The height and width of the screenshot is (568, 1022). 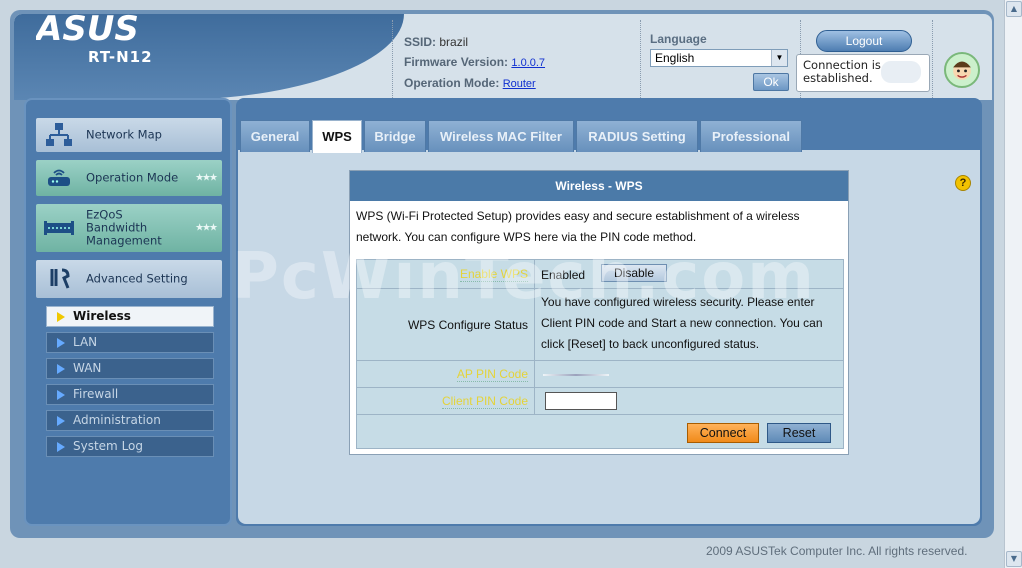 I want to click on scroll-up-icon: ▲, so click(x=1014, y=9).